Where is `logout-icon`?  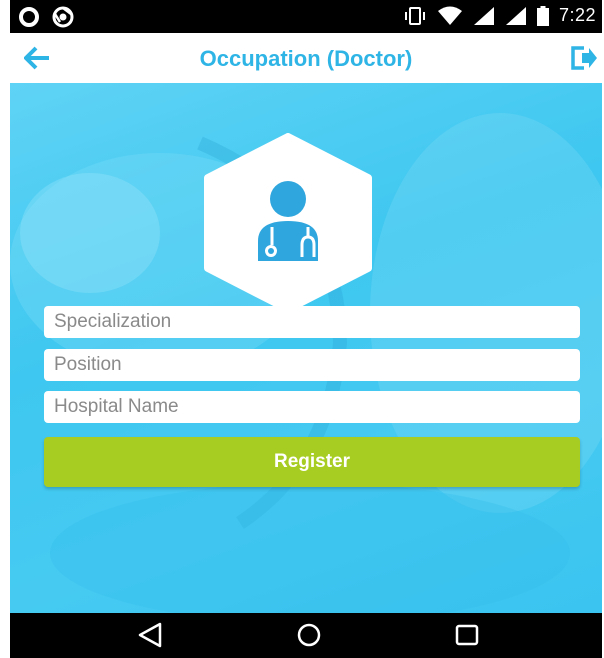 logout-icon is located at coordinates (584, 58).